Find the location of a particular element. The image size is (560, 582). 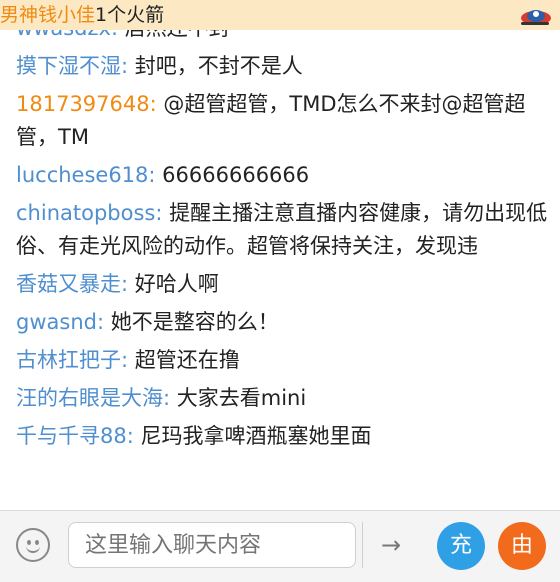

send-button: → is located at coordinates (390, 545).